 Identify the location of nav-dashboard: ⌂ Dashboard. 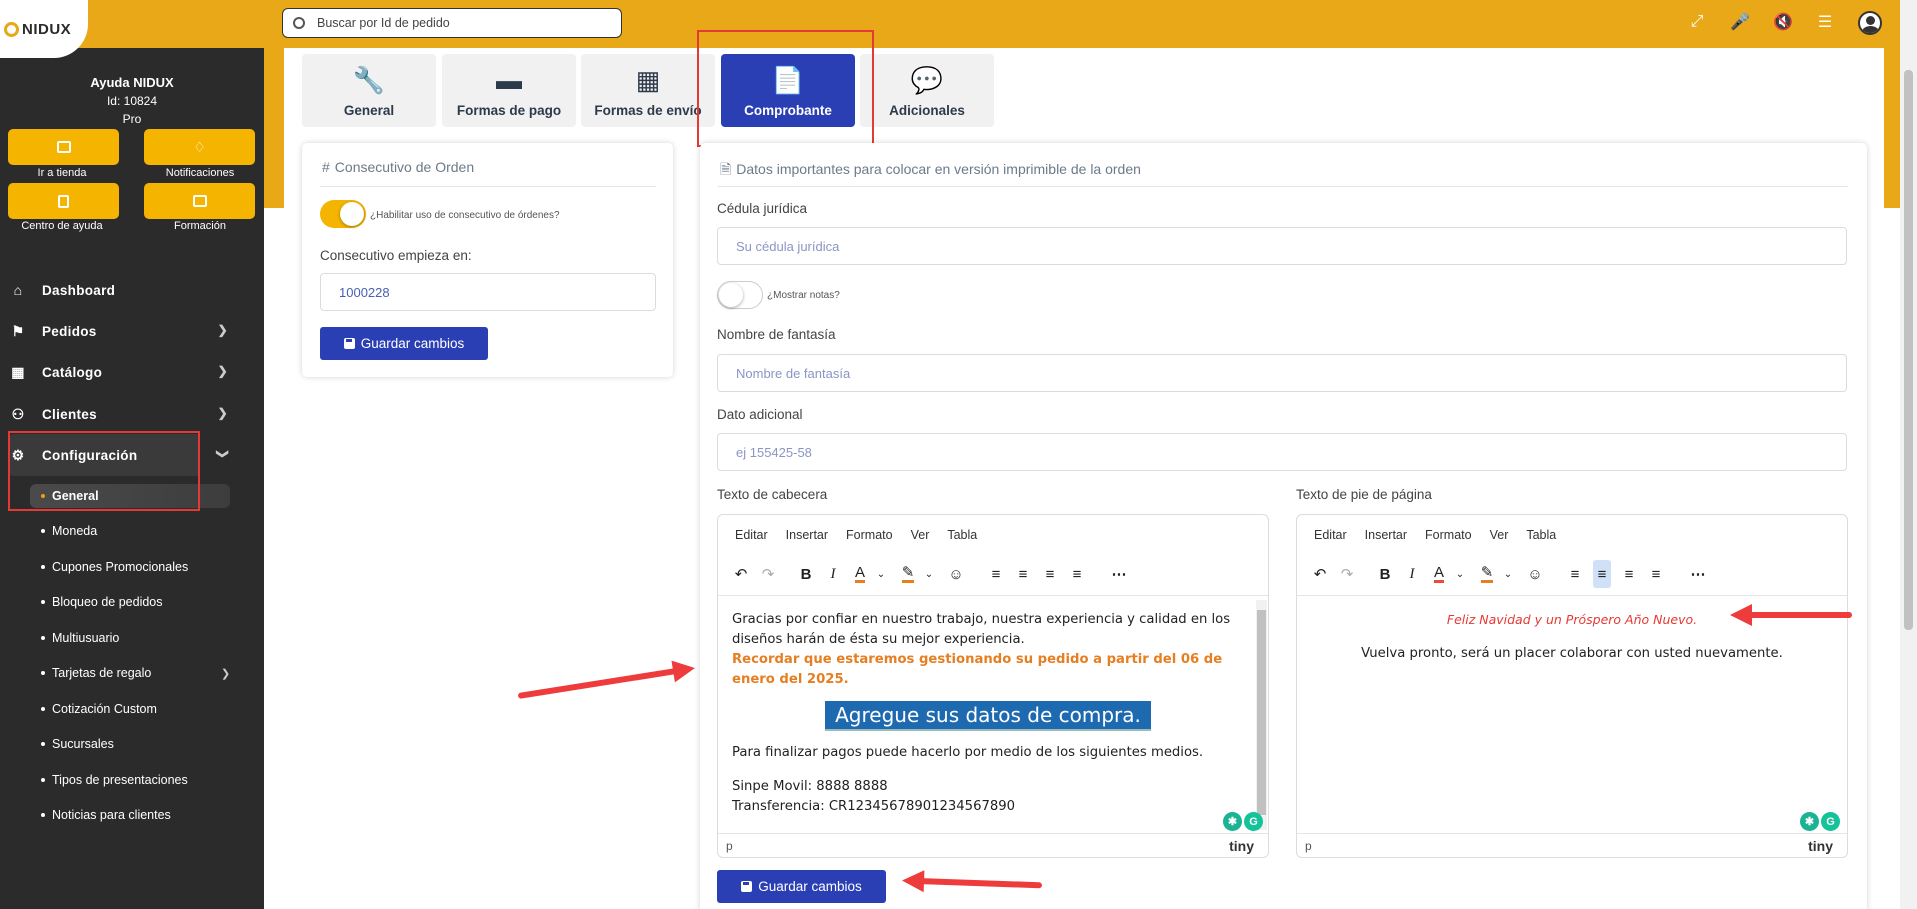
(120, 290).